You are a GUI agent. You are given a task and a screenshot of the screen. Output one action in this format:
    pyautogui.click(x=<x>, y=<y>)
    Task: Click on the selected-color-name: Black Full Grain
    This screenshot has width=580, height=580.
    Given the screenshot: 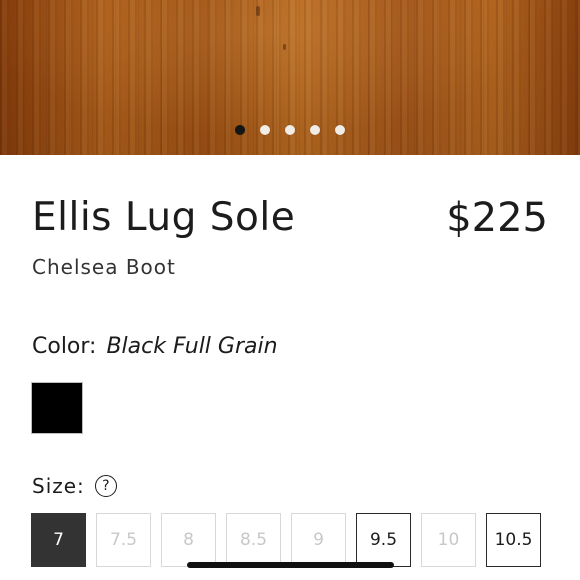 What is the action you would take?
    pyautogui.click(x=192, y=346)
    